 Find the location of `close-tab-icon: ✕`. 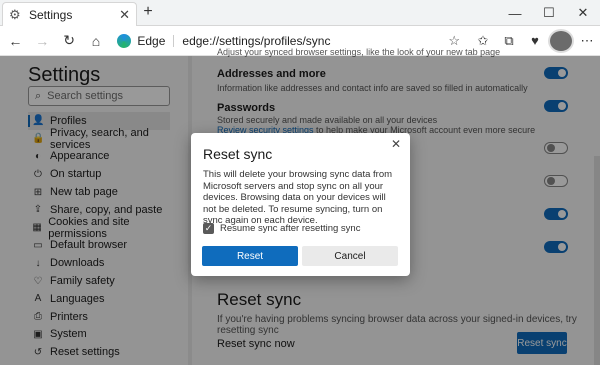

close-tab-icon: ✕ is located at coordinates (124, 15).